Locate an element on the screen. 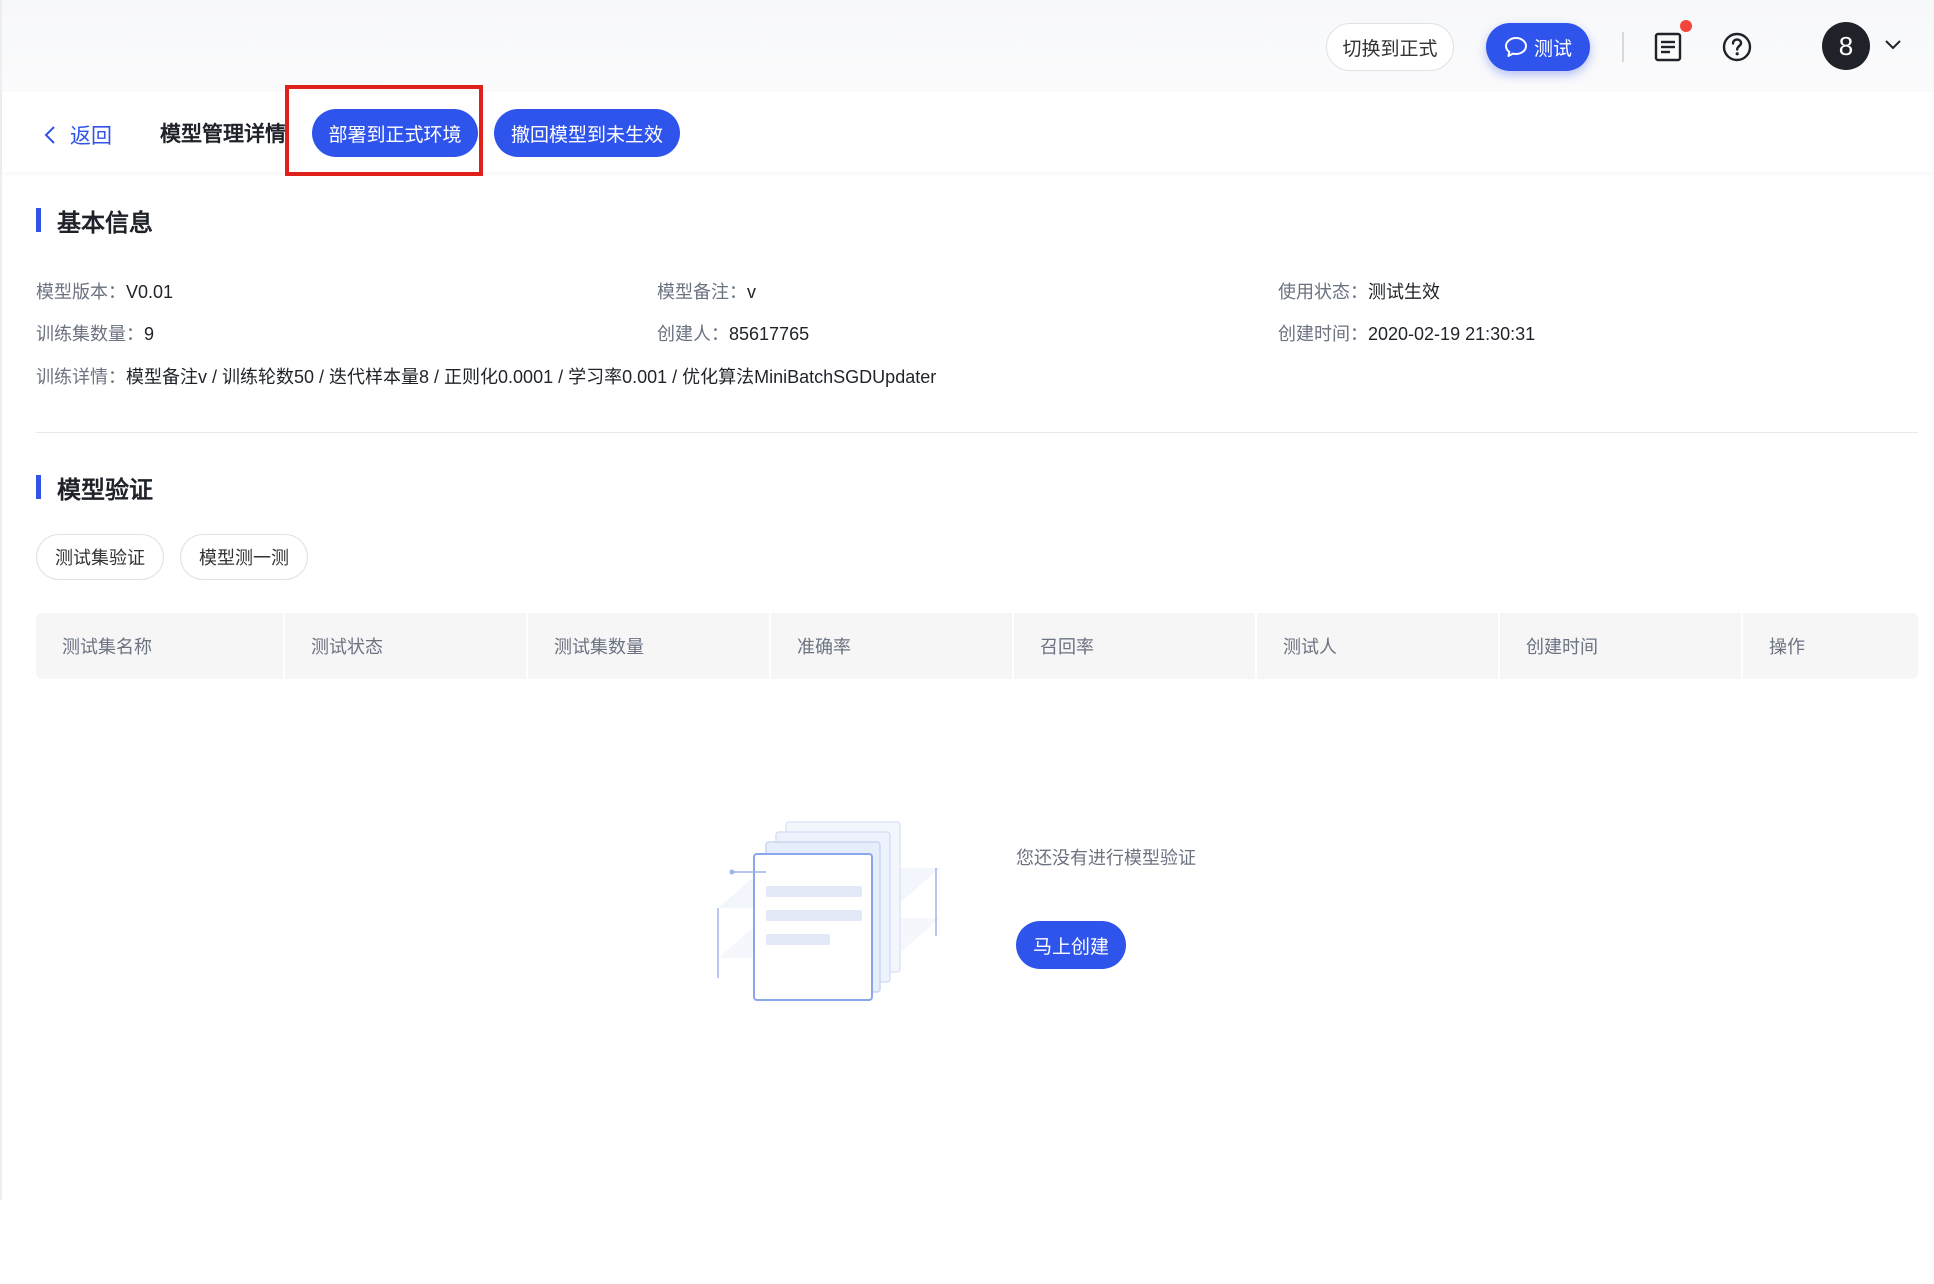  column-header-created-time: 创建时间 is located at coordinates (1621, 646).